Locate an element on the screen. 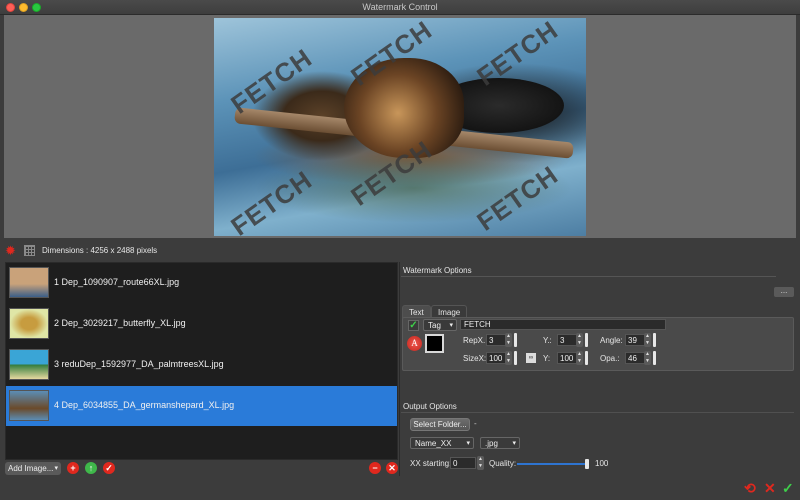 This screenshot has width=800, height=500. watermark-text-input: FETCH is located at coordinates (563, 324).